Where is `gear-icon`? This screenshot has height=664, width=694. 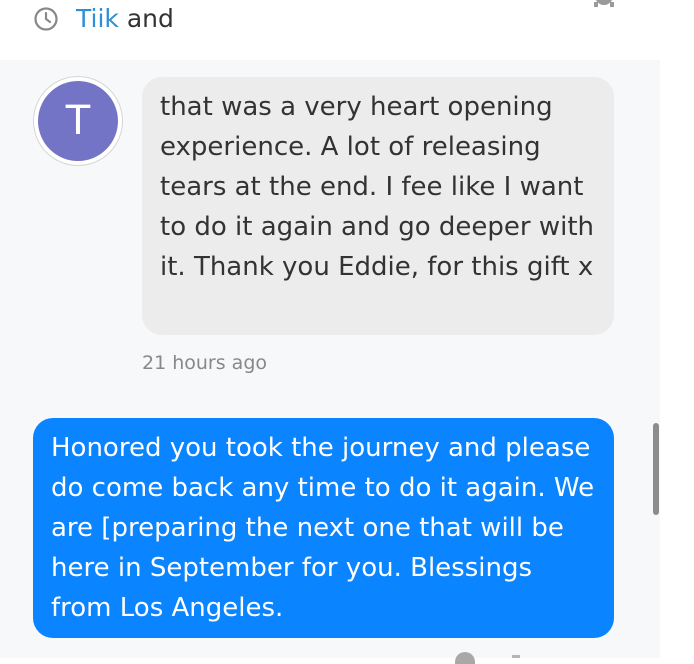 gear-icon is located at coordinates (604, 4).